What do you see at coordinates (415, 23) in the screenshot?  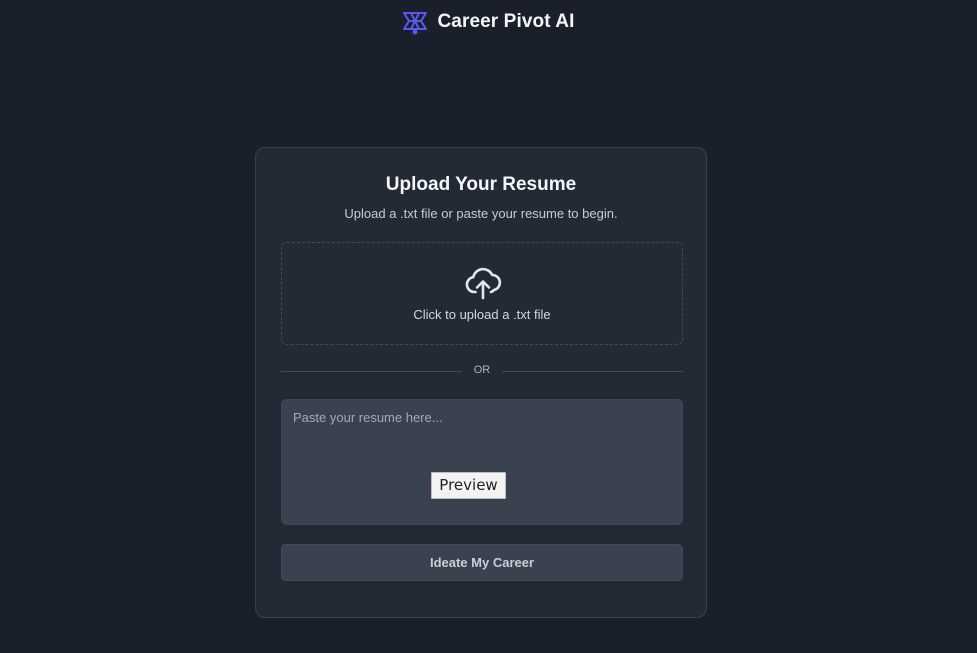 I see `brain-circuit-icon` at bounding box center [415, 23].